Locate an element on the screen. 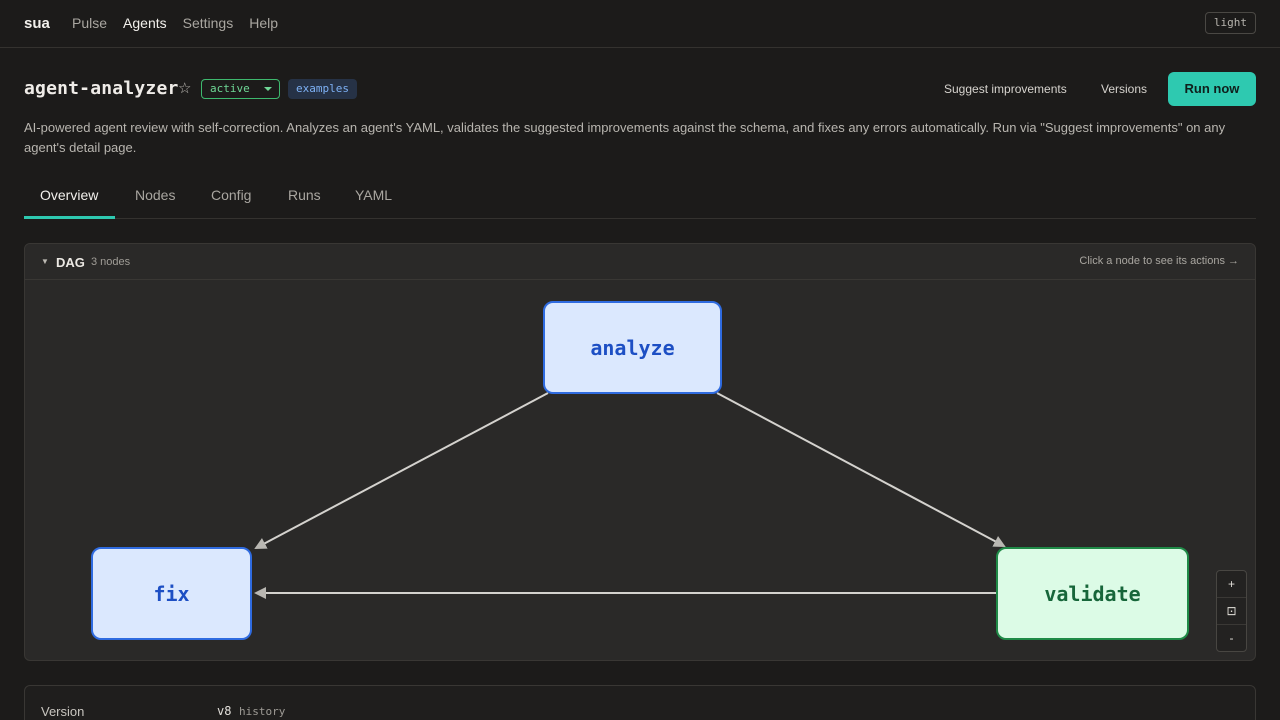 The image size is (1280, 720). zoom-out-icon: - is located at coordinates (1231, 638).